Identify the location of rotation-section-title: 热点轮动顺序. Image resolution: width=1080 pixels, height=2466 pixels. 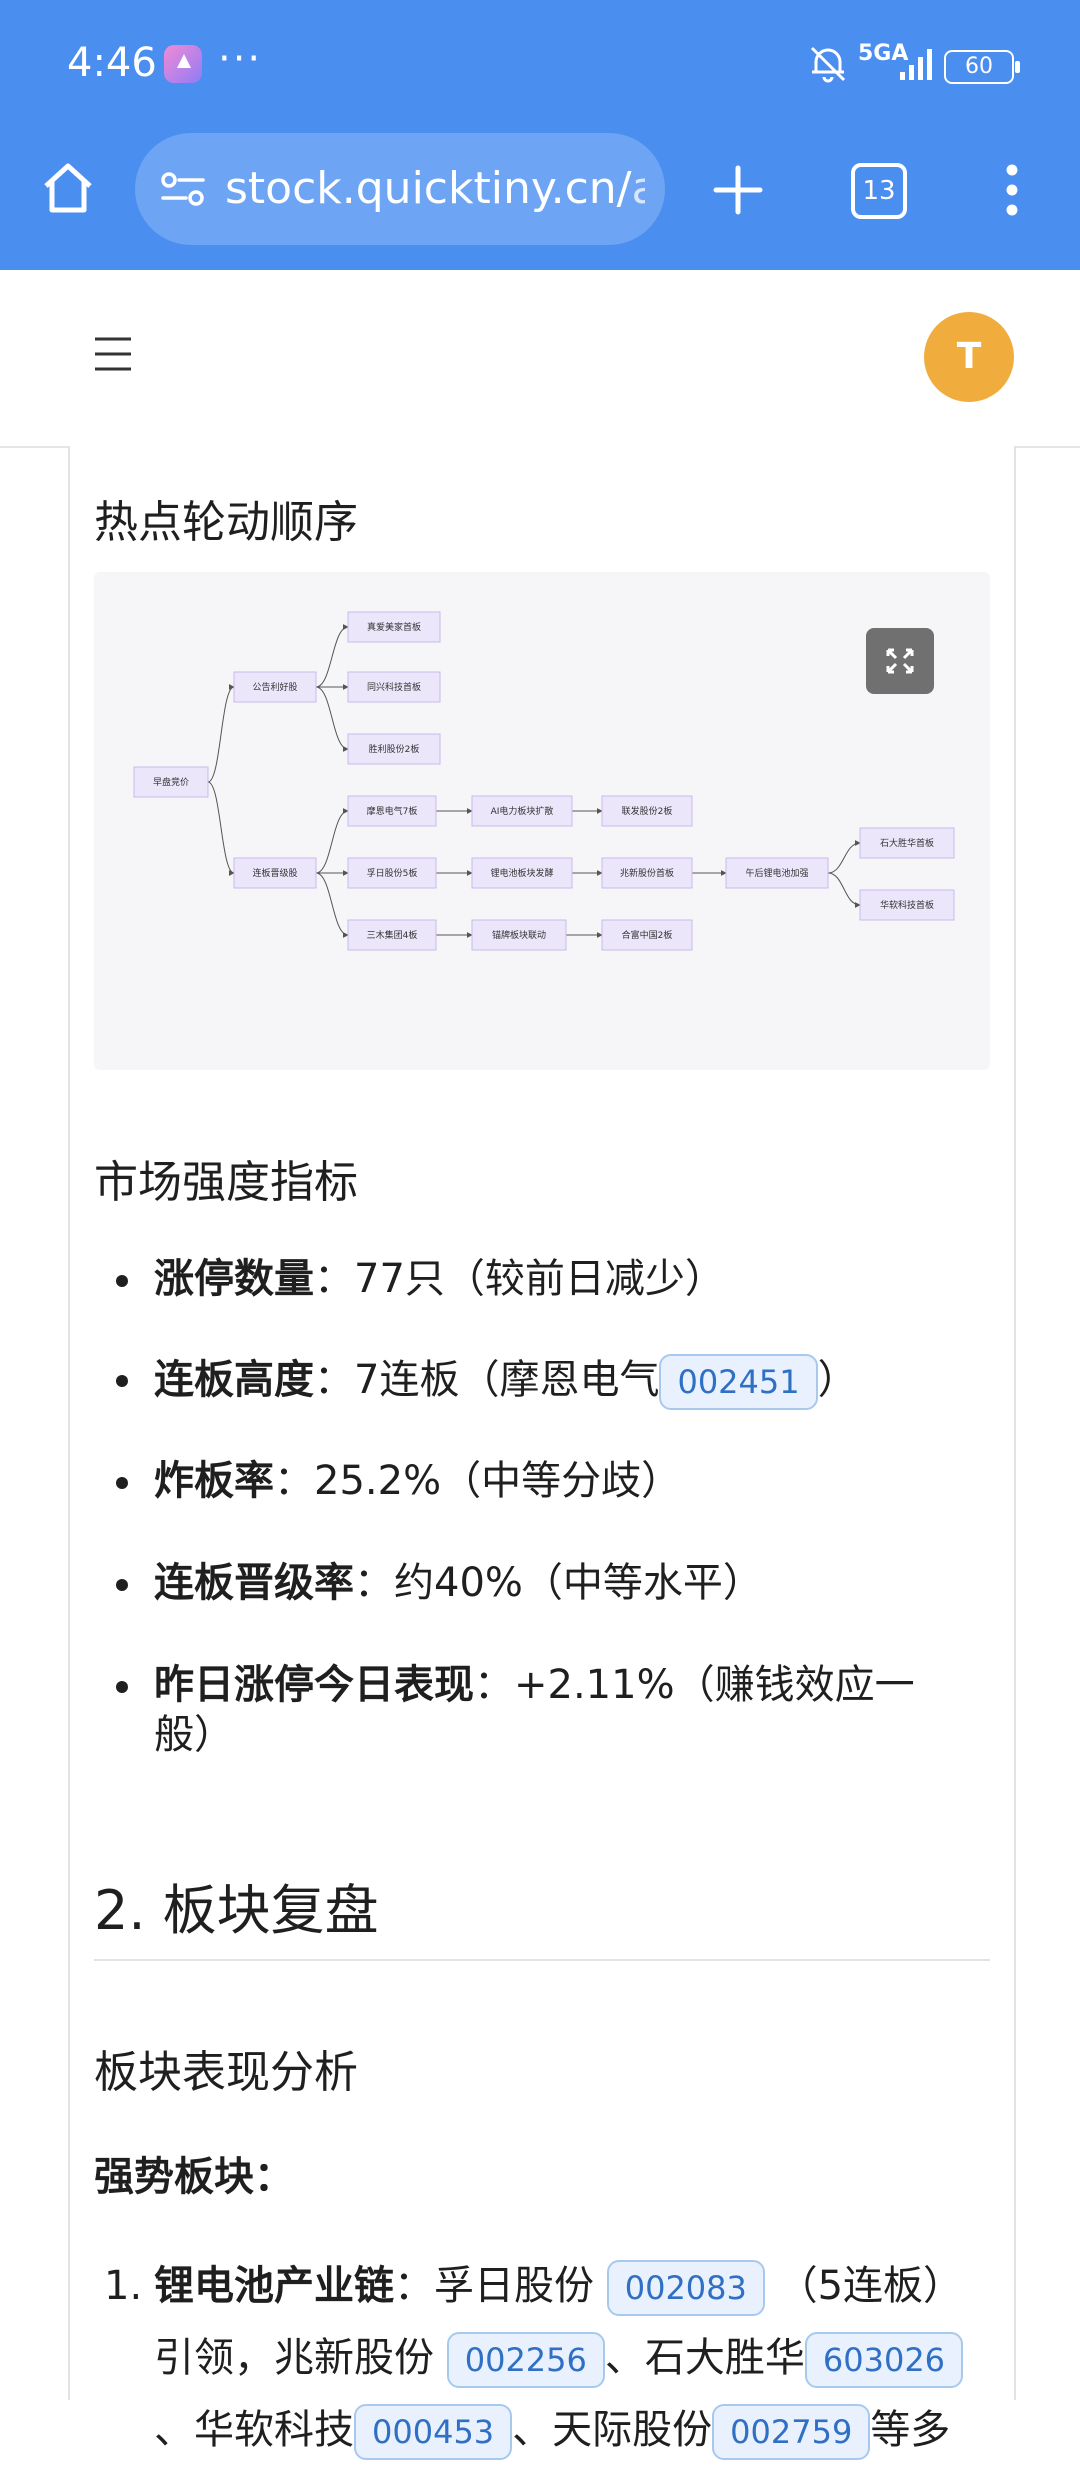
(226, 522).